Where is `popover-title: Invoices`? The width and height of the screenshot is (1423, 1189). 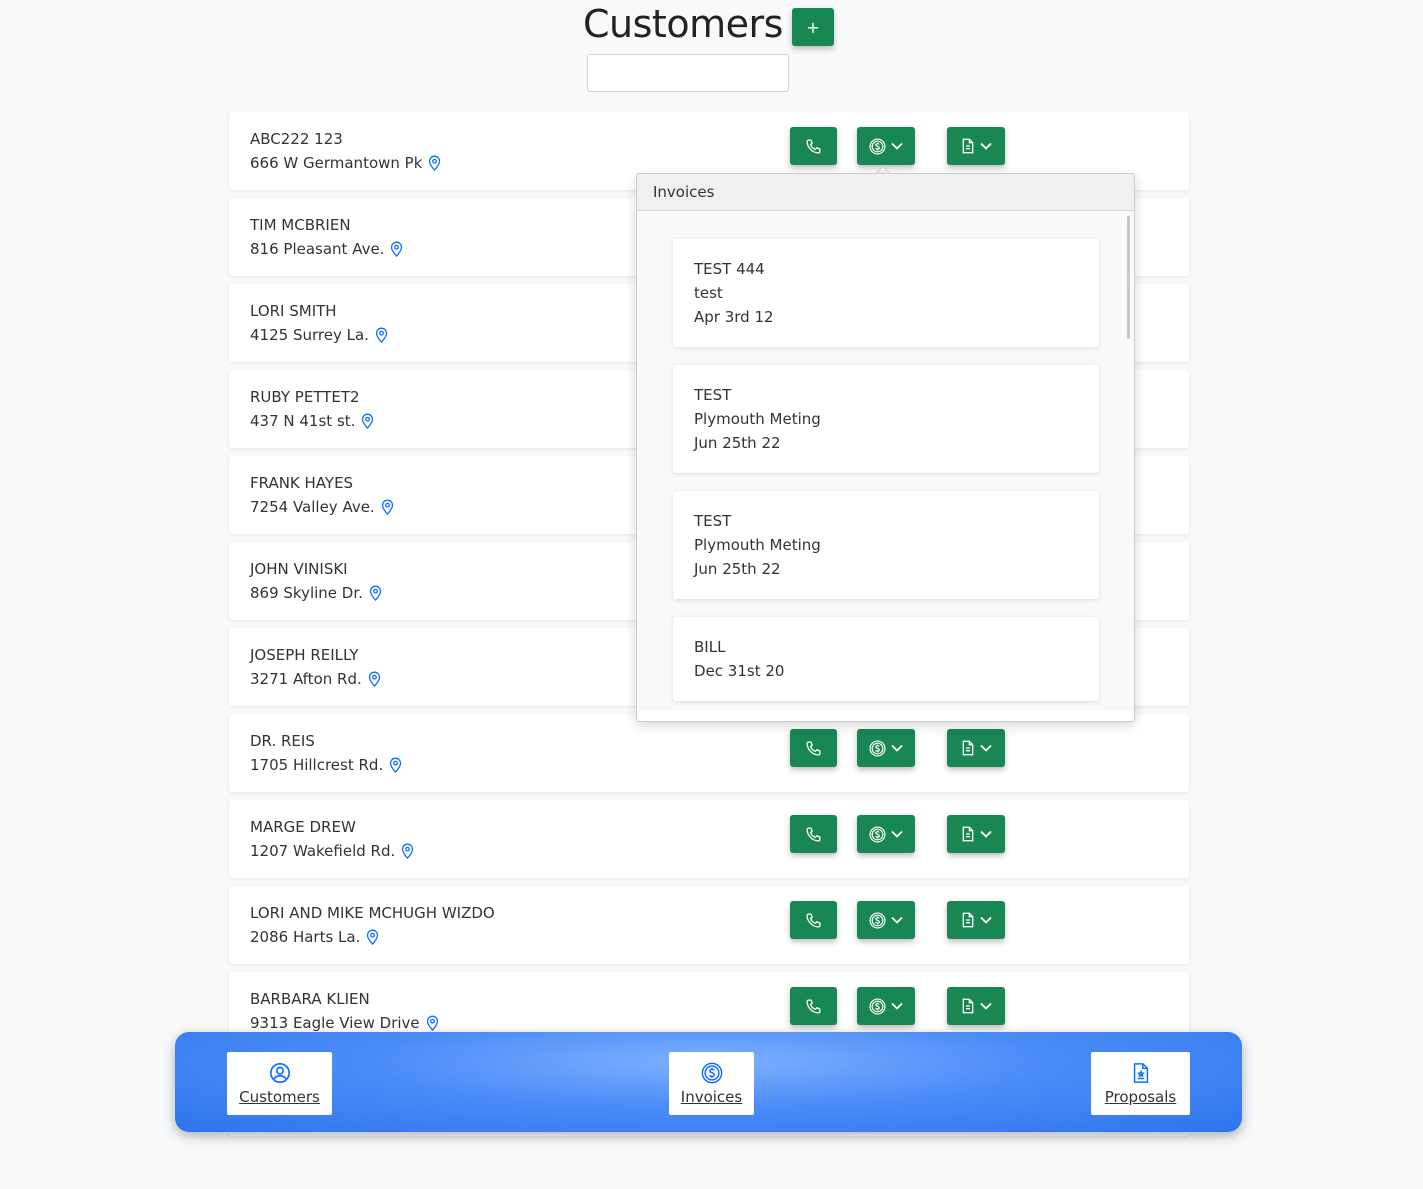 popover-title: Invoices is located at coordinates (885, 192).